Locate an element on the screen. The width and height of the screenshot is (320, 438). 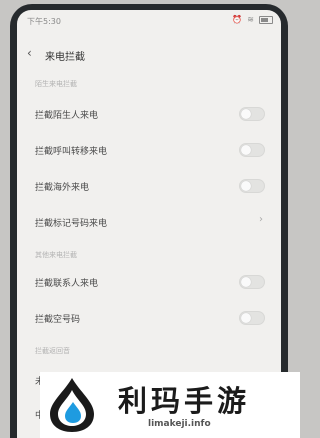
status-icons: ⏰ ≋ is located at coordinates (252, 19).